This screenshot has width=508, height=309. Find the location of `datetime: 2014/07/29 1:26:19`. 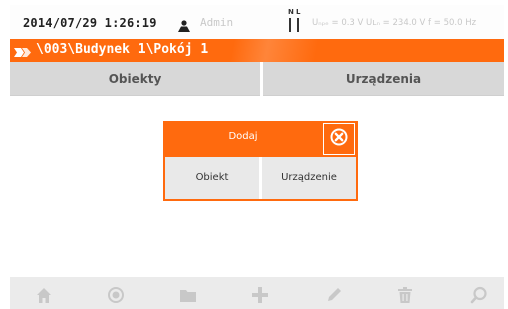

datetime: 2014/07/29 1:26:19 is located at coordinates (90, 23).